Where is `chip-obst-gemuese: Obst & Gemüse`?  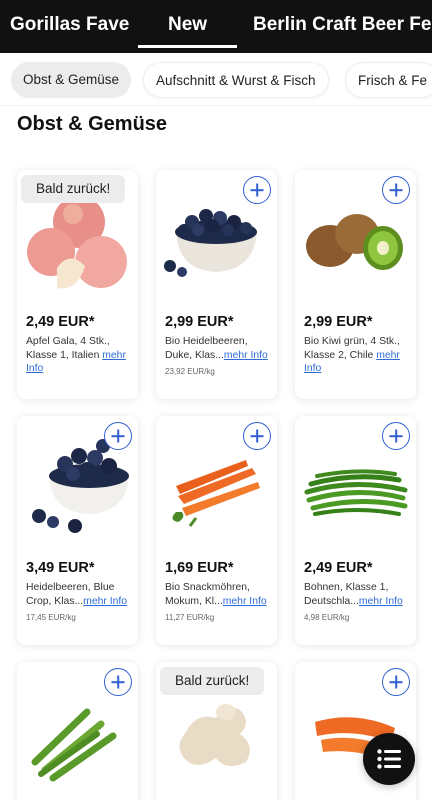
chip-obst-gemuese: Obst & Gemüse is located at coordinates (71, 80).